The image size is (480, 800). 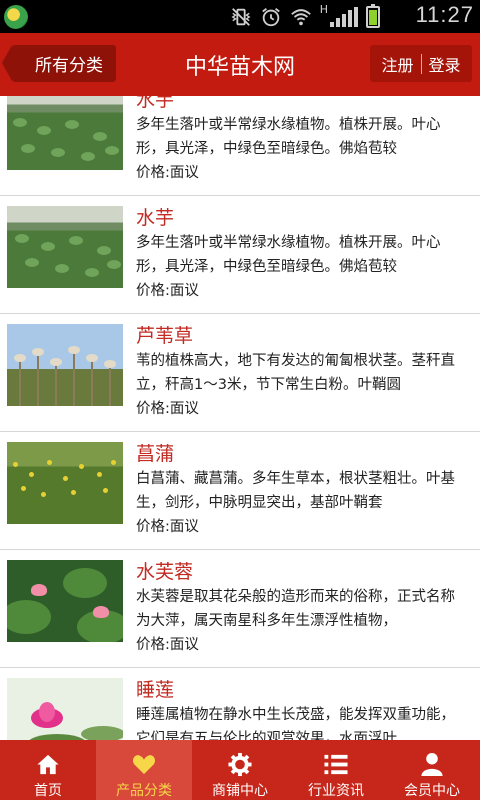 What do you see at coordinates (65, 601) in the screenshot?
I see `lotus-pad-thumbnail` at bounding box center [65, 601].